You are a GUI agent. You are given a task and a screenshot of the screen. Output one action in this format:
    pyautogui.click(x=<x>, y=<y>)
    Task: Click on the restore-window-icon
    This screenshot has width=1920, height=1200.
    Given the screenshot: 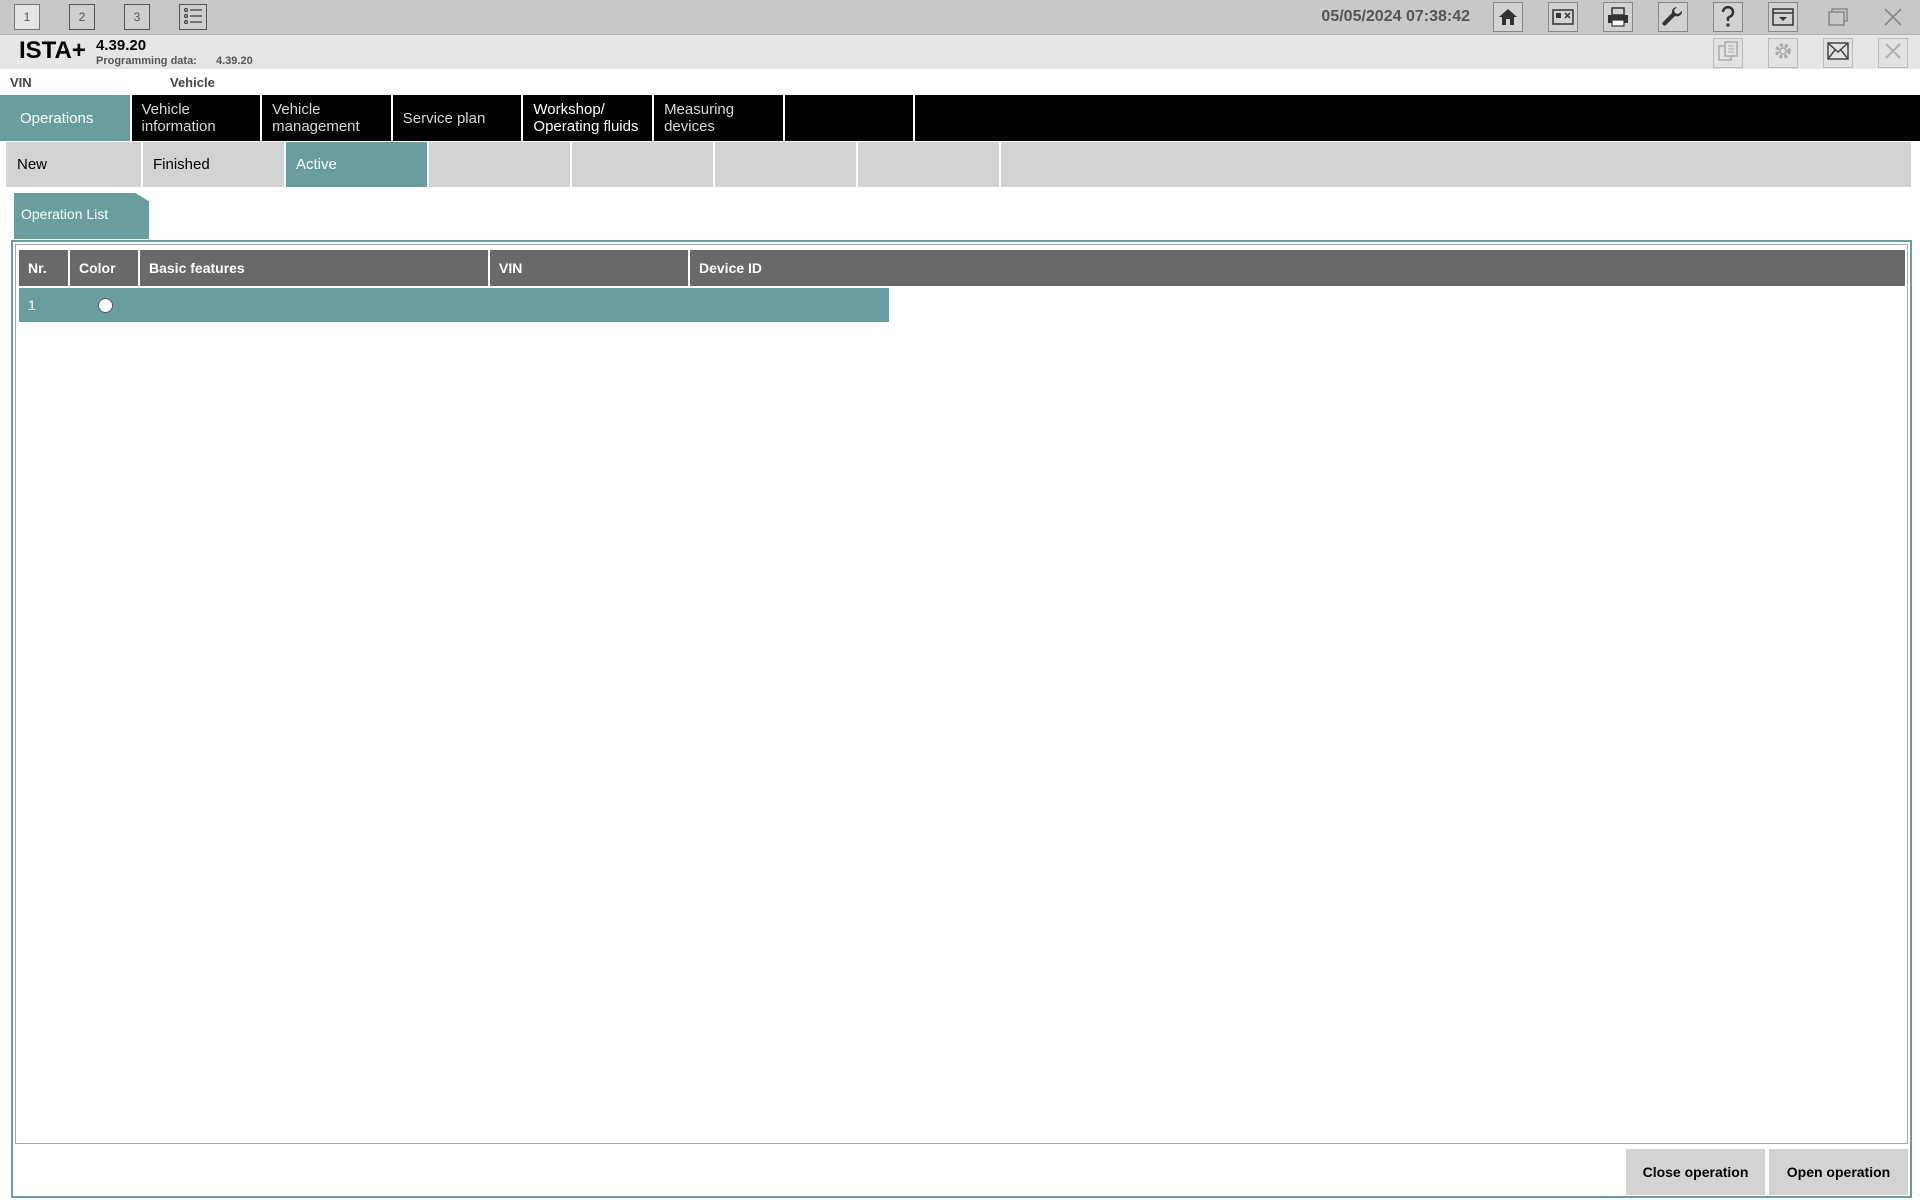 What is the action you would take?
    pyautogui.click(x=1838, y=17)
    